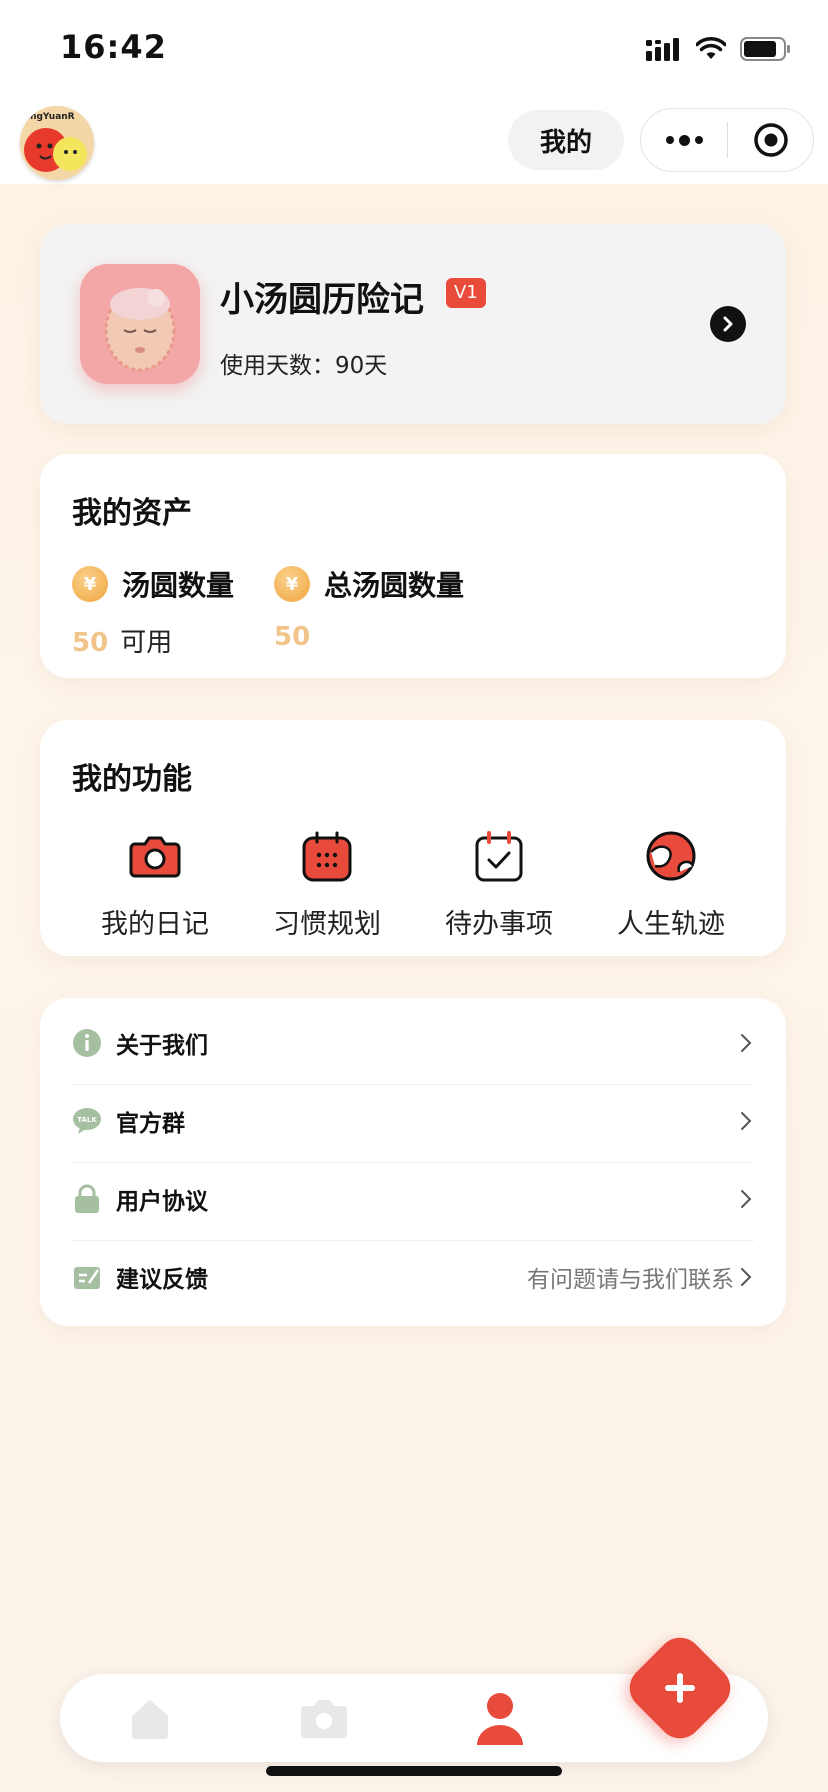 The width and height of the screenshot is (828, 1792). What do you see at coordinates (394, 585) in the screenshot?
I see `asset-label: 总汤圆数量` at bounding box center [394, 585].